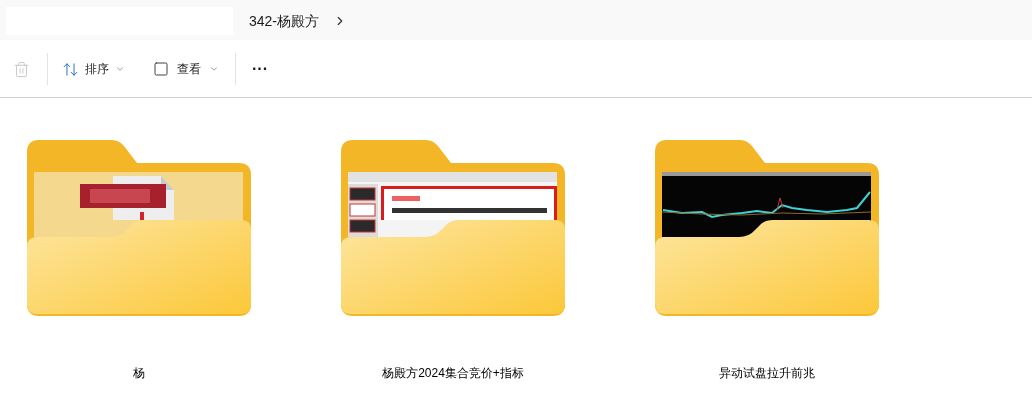 The image size is (1032, 413). What do you see at coordinates (21, 69) in the screenshot?
I see `trash-icon` at bounding box center [21, 69].